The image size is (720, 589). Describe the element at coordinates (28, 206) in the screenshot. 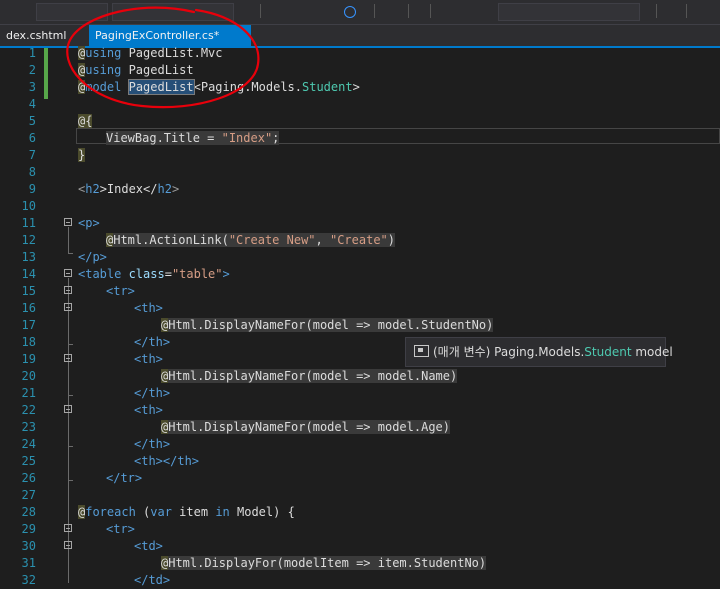

I see `line-number: 10` at that location.